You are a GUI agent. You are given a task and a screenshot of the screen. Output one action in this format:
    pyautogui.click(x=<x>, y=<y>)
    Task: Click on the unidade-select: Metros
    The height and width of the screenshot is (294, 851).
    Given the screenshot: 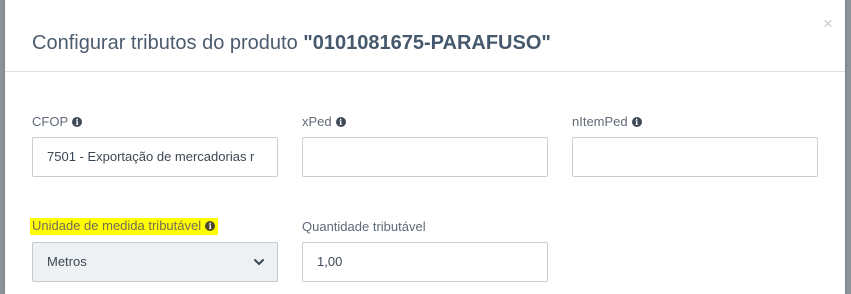 What is the action you would take?
    pyautogui.click(x=155, y=262)
    